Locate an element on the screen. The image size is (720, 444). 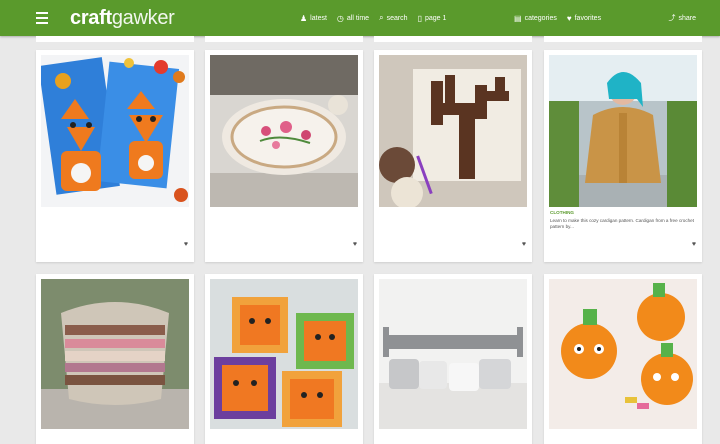
nav-latest-label: latest is located at coordinates (318, 18).